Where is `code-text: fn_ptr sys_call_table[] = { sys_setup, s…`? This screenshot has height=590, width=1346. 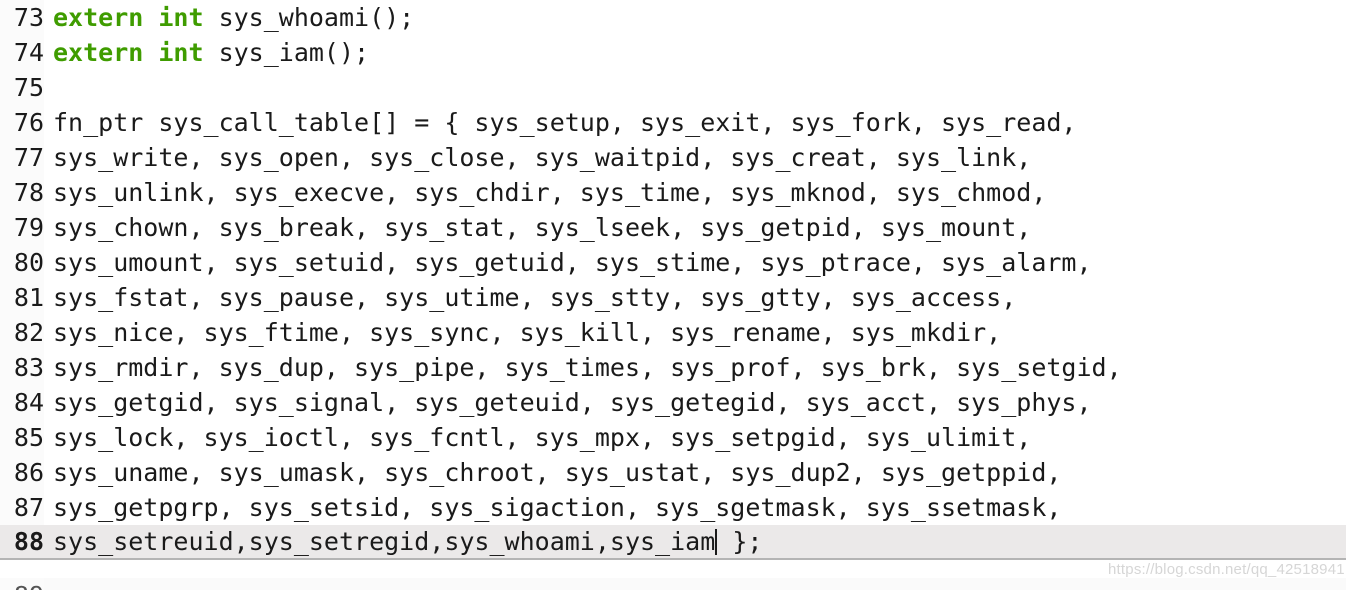
code-text: fn_ptr sys_call_table[] = { sys_setup, s… is located at coordinates (565, 122).